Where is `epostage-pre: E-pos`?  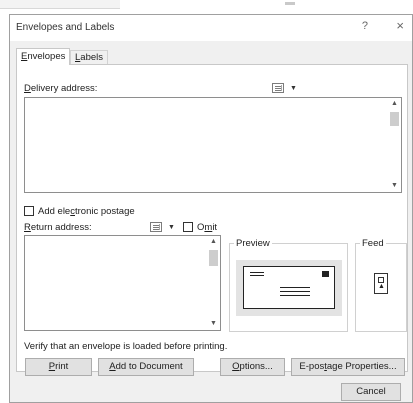 epostage-pre: E-pos is located at coordinates (312, 366).